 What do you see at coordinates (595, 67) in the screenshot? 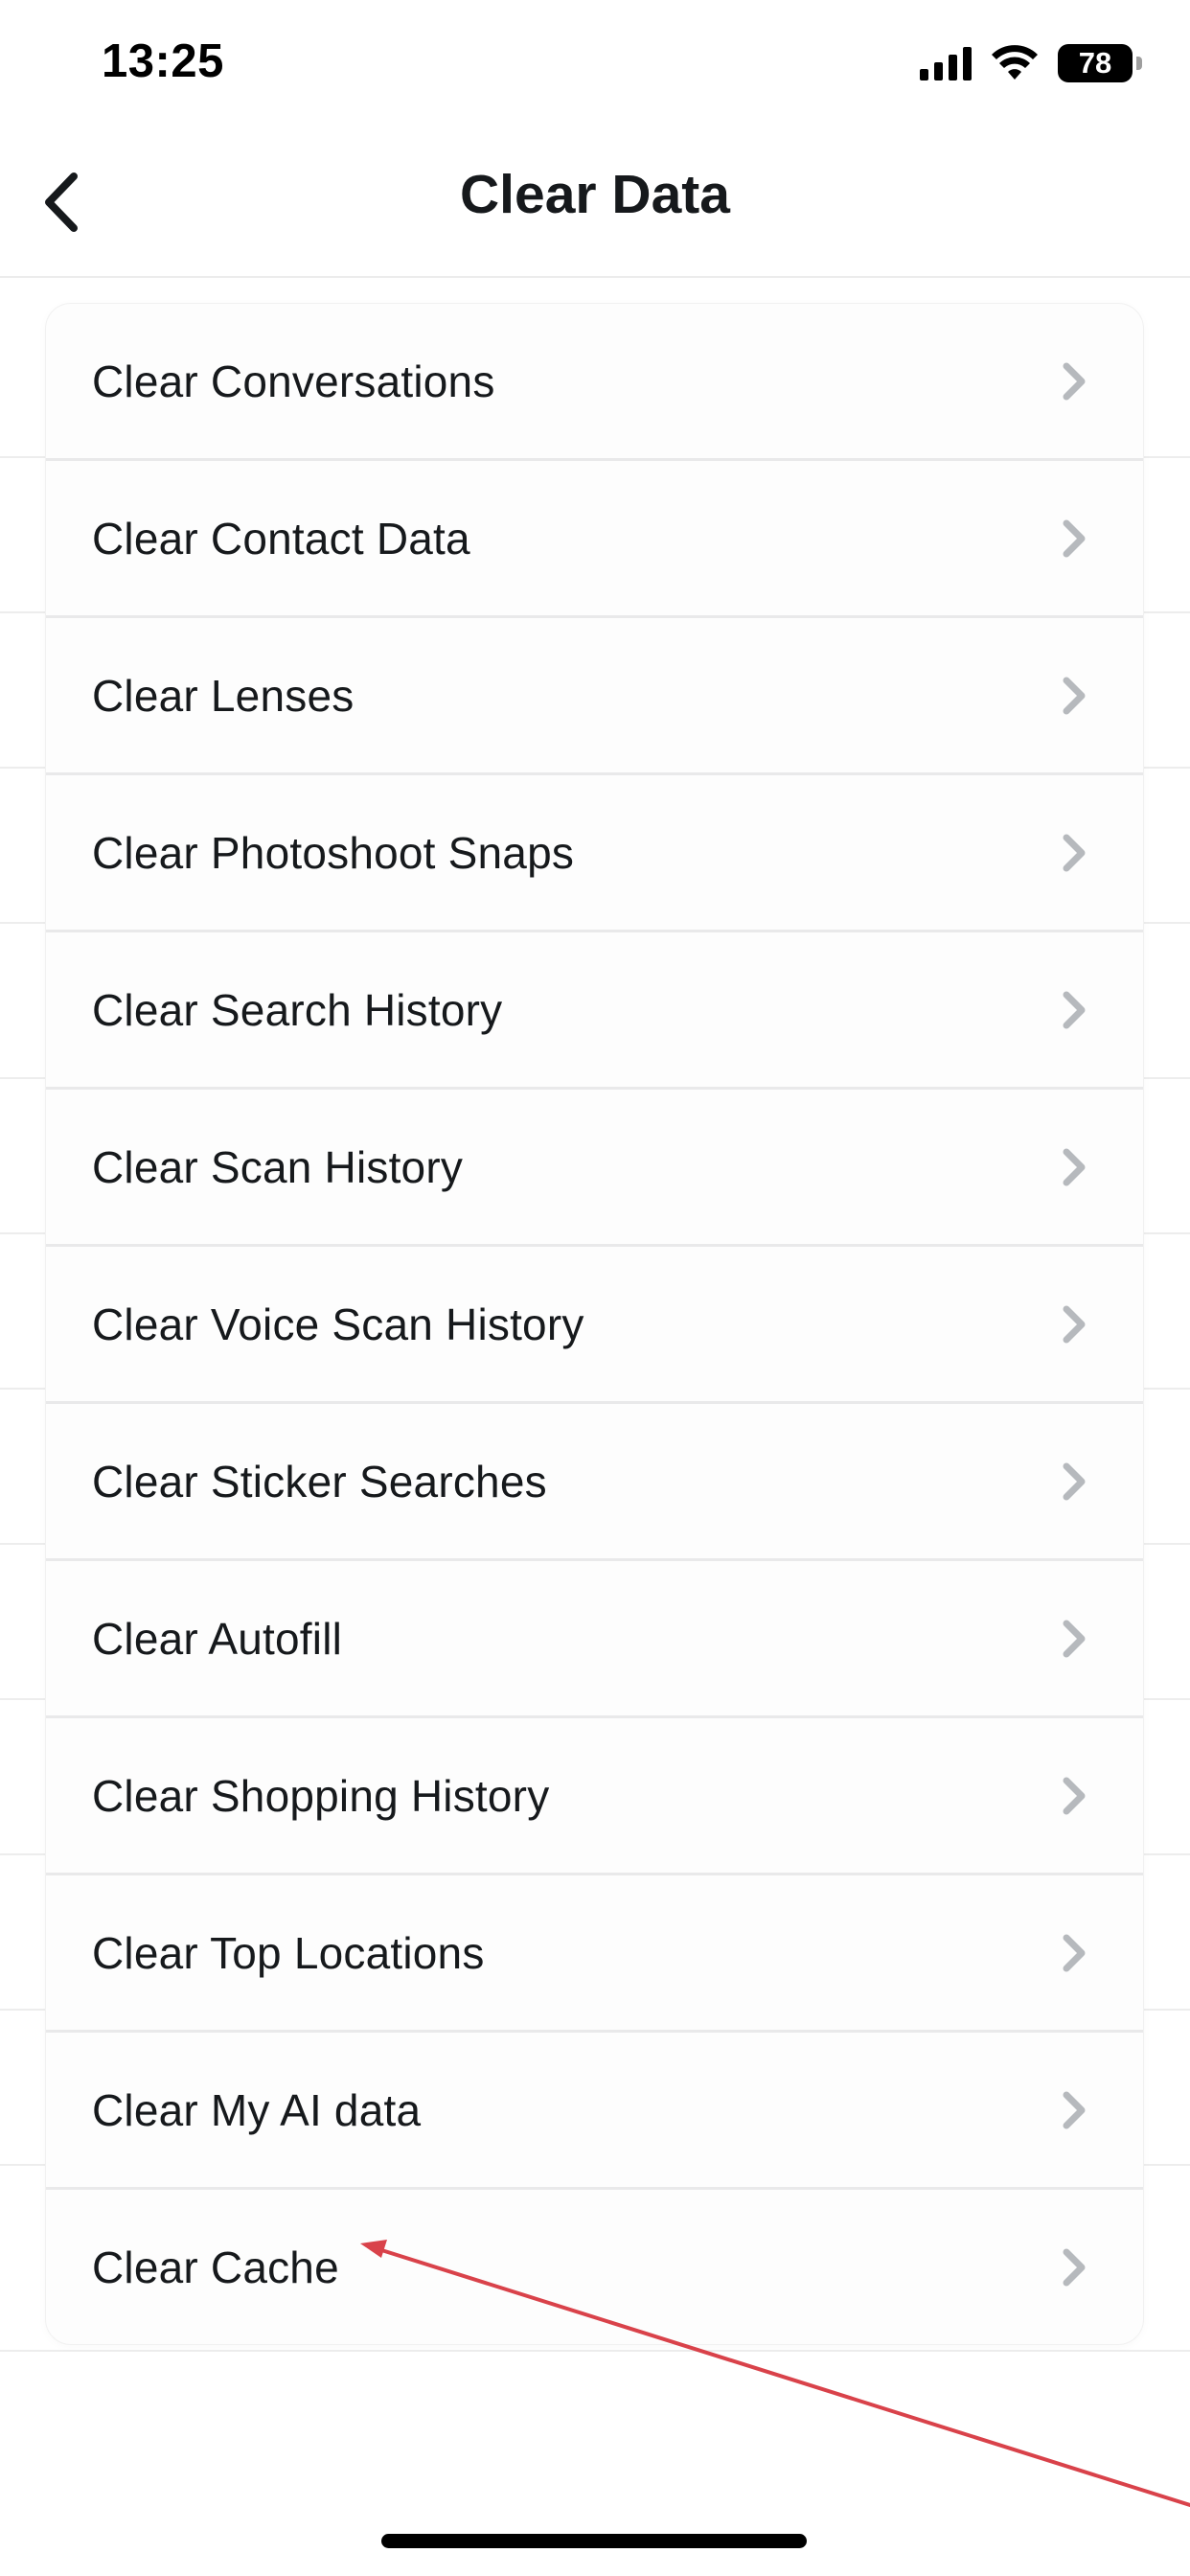
I see `status-bar: 13:25 78` at bounding box center [595, 67].